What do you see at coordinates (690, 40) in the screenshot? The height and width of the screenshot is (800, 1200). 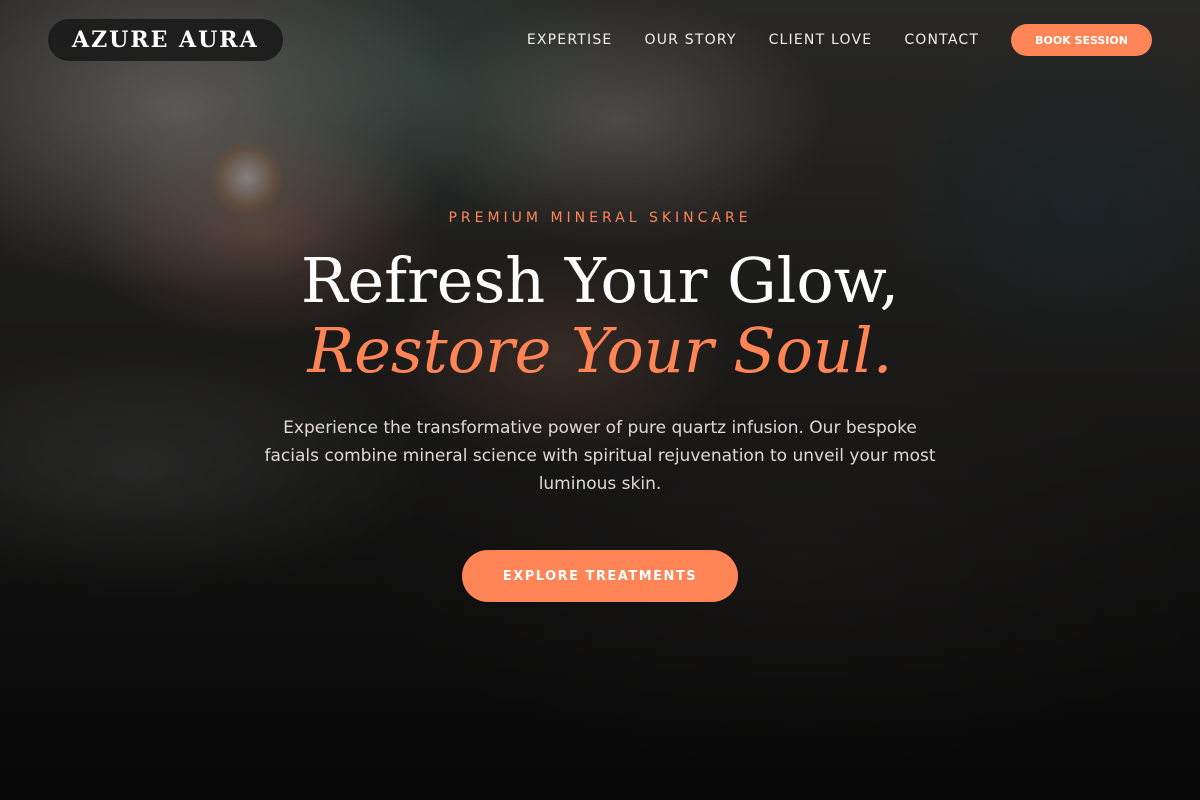 I see `nav-link-our-story: OUR STORY` at bounding box center [690, 40].